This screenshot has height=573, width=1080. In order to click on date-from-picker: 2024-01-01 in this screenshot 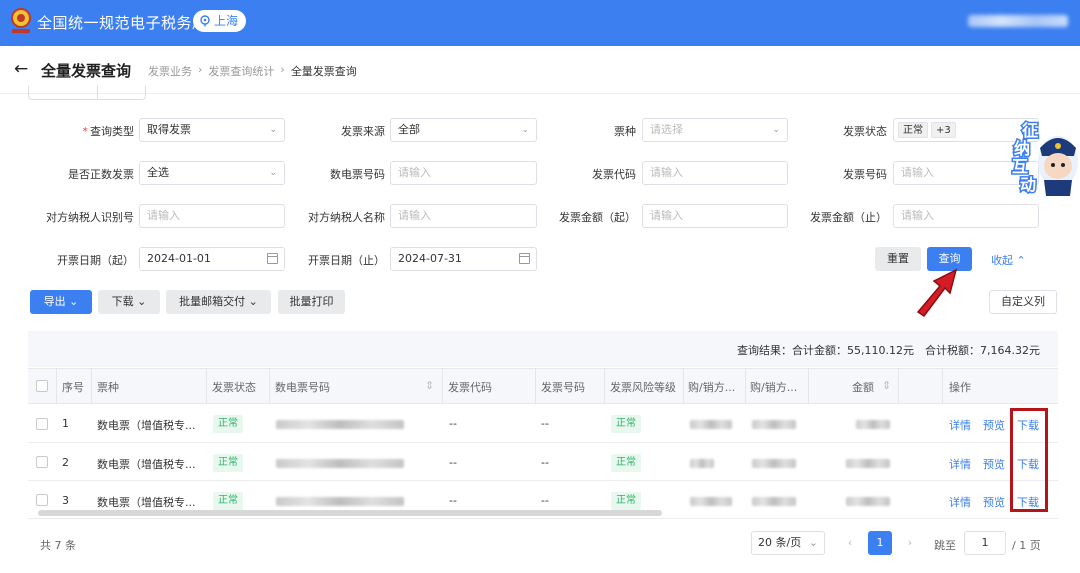, I will do `click(212, 259)`.